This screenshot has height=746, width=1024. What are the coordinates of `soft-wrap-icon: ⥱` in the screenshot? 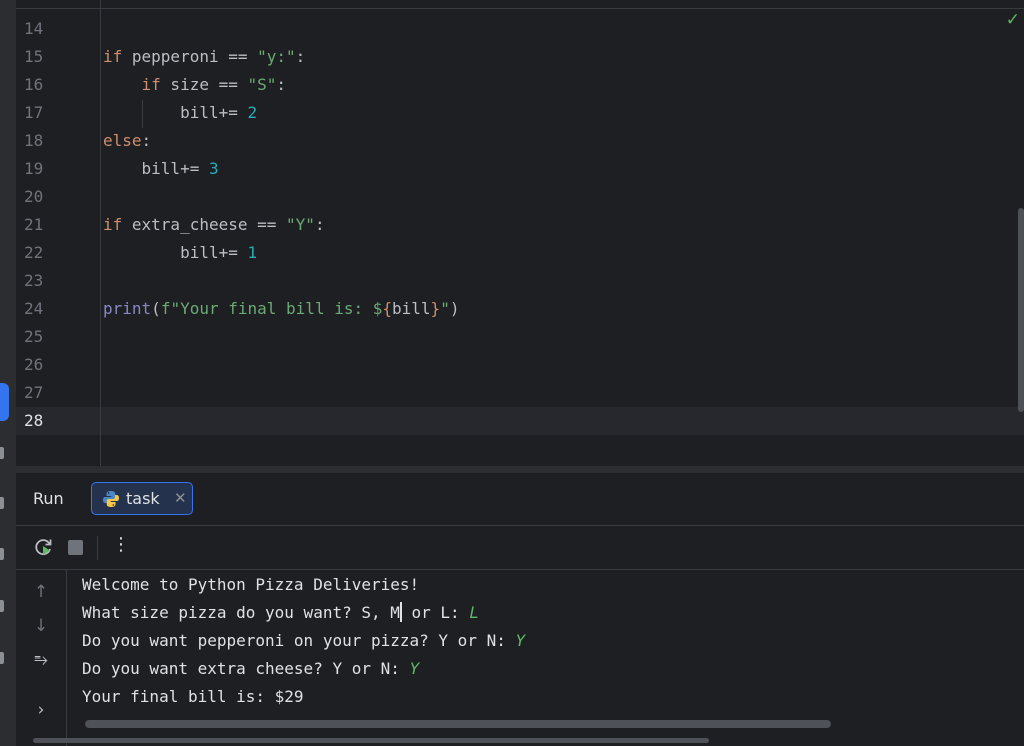 It's located at (41, 660).